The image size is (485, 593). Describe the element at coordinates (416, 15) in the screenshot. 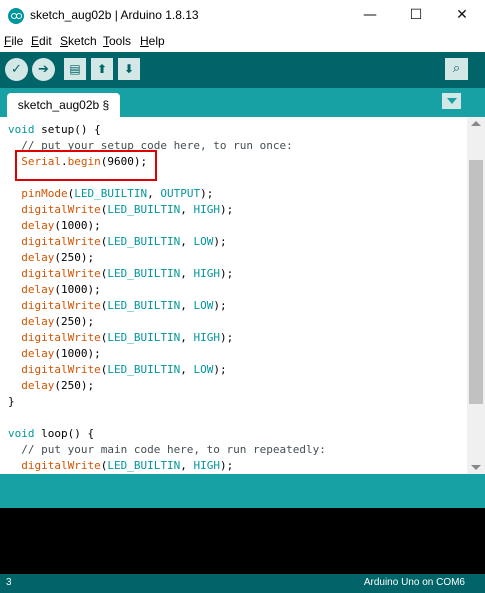

I see `maximize-button: ☐` at that location.